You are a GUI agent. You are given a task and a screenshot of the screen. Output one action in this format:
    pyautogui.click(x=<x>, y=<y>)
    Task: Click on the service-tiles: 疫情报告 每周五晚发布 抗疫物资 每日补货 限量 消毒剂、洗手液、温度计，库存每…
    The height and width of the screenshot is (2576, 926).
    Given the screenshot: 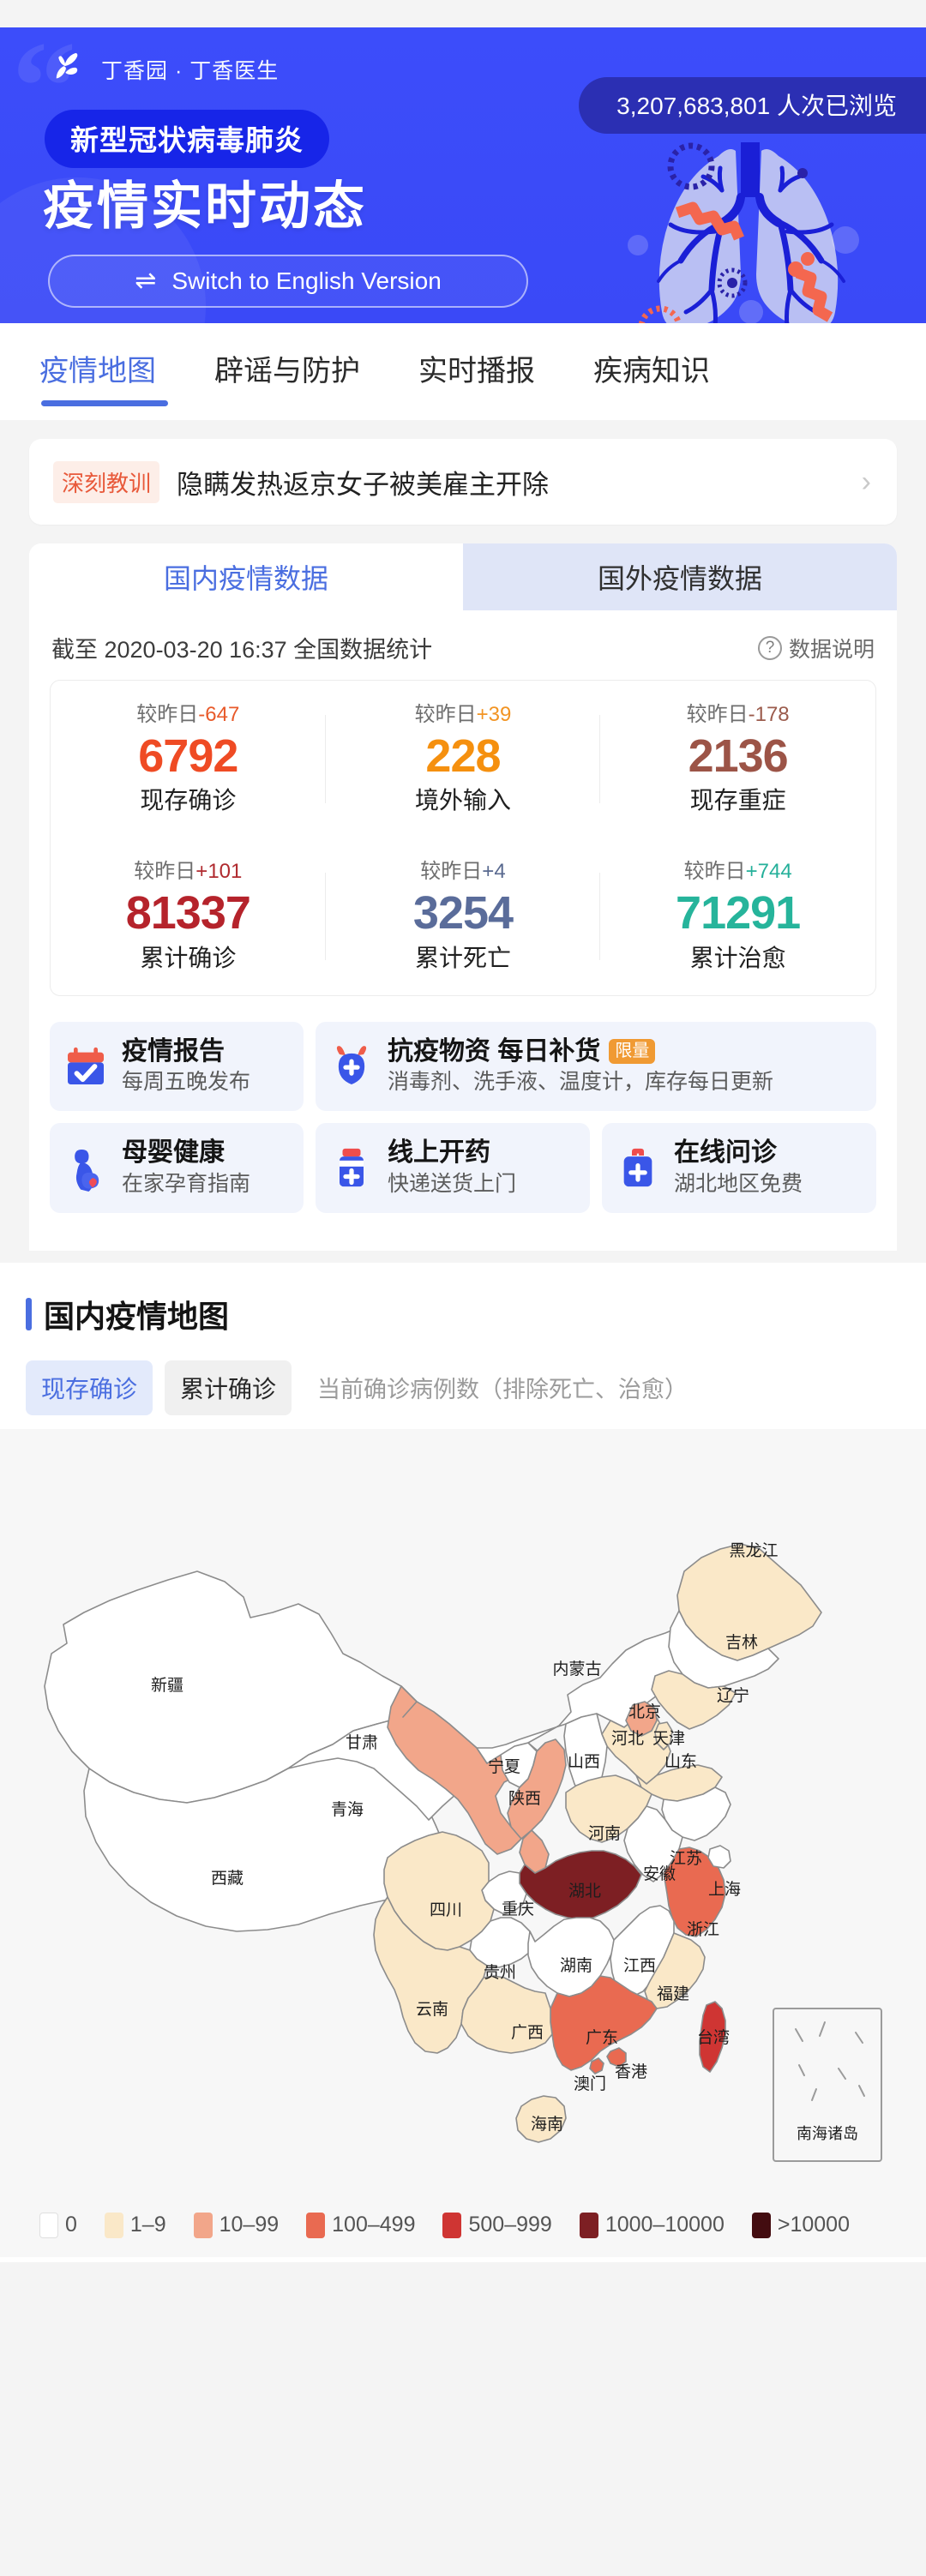 What is the action you would take?
    pyautogui.click(x=463, y=1133)
    